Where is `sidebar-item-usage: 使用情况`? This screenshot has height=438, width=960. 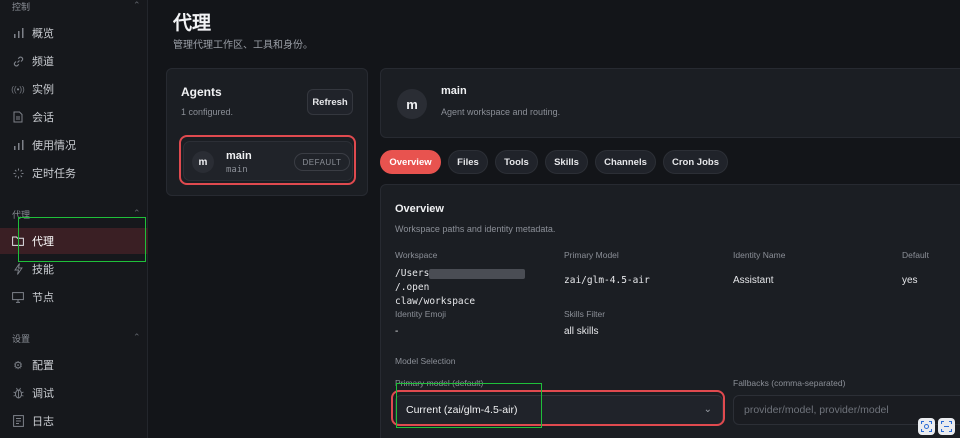 sidebar-item-usage: 使用情况 is located at coordinates (74, 145).